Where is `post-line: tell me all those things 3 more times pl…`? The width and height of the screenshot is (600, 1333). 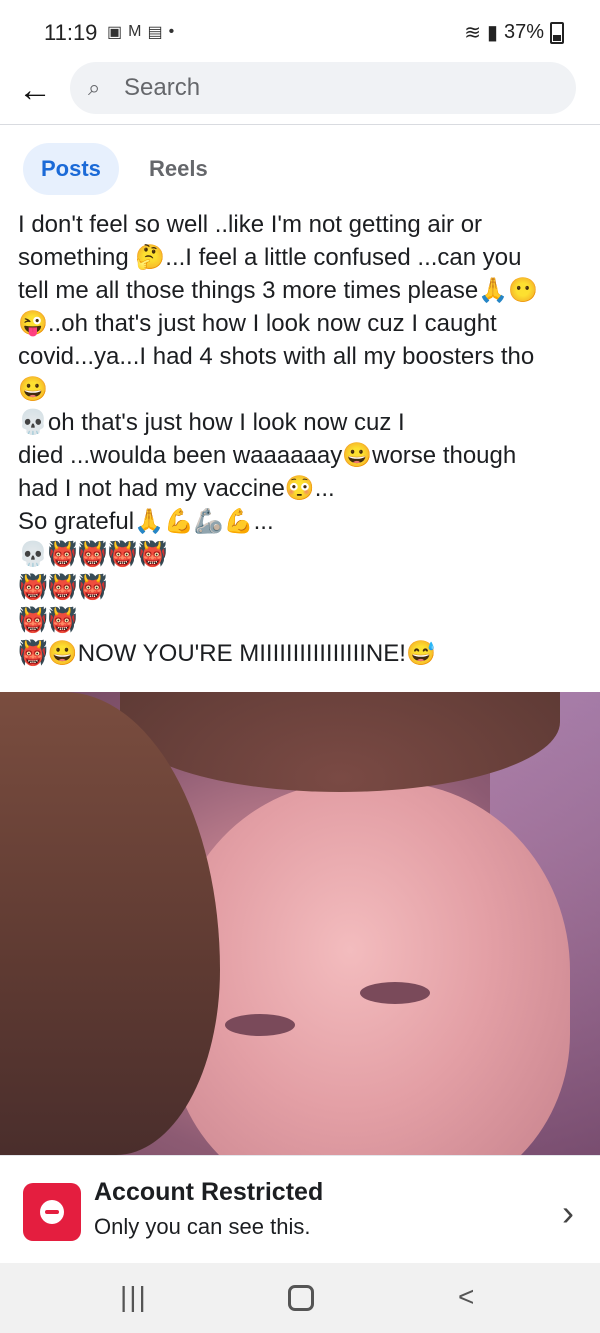 post-line: tell me all those things 3 more times pl… is located at coordinates (278, 290).